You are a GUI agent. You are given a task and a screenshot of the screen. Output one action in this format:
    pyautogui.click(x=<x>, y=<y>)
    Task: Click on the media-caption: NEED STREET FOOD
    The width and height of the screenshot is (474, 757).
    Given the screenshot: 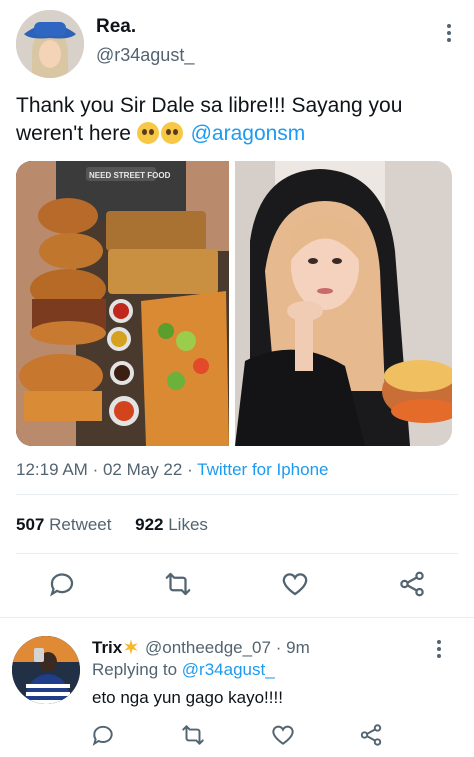 What is the action you would take?
    pyautogui.click(x=130, y=175)
    